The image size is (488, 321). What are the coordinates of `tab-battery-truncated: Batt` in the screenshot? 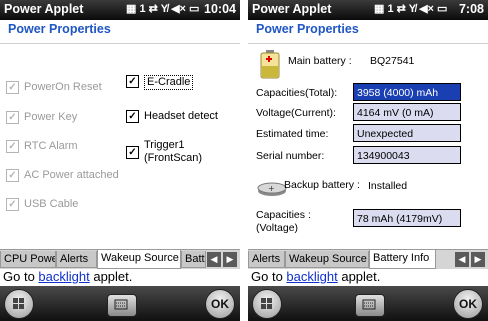 It's located at (193, 259).